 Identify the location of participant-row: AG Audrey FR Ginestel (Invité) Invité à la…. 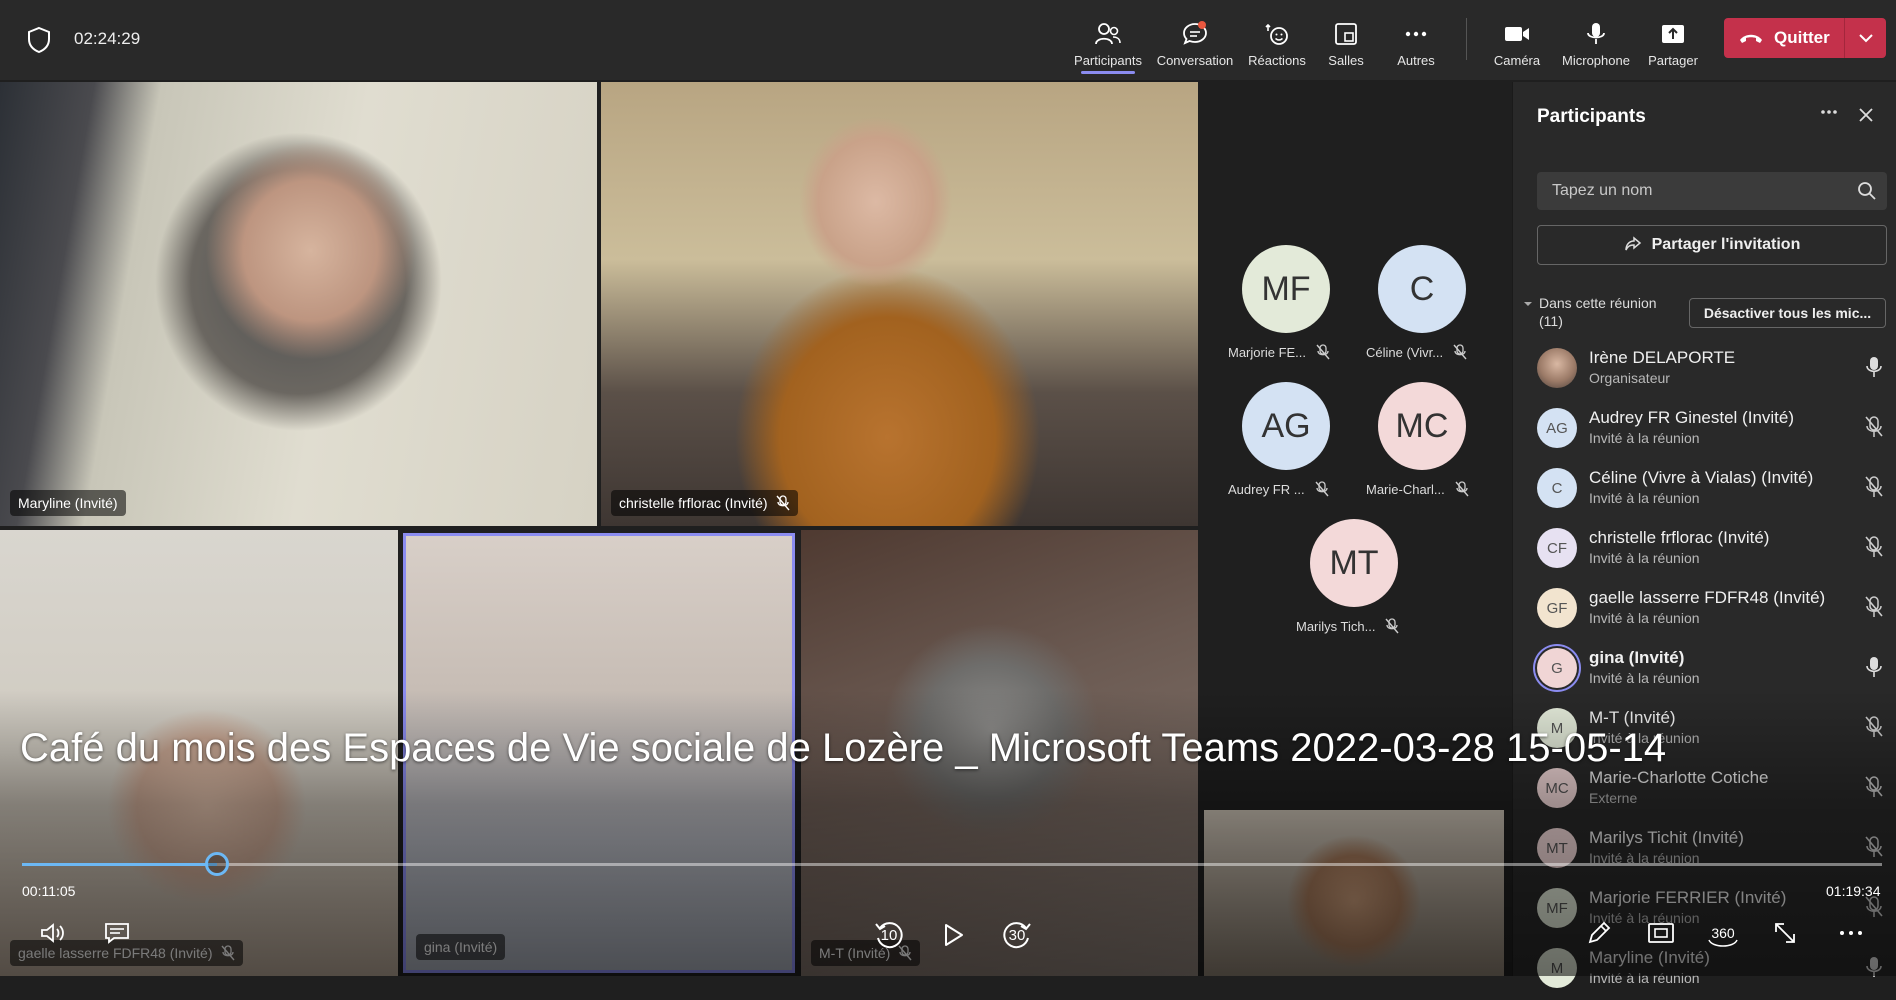
(1704, 430).